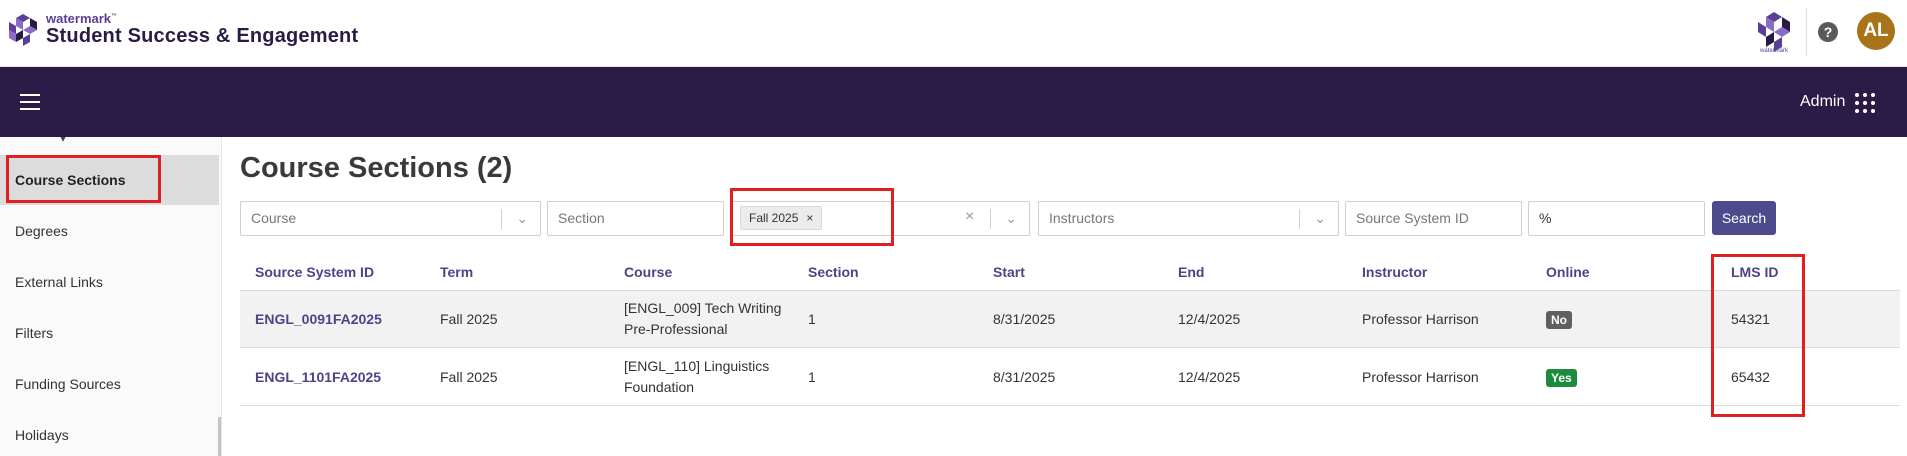 The width and height of the screenshot is (1907, 456). What do you see at coordinates (318, 377) in the screenshot?
I see `source-system-id-link: ENGL_1101FA2025` at bounding box center [318, 377].